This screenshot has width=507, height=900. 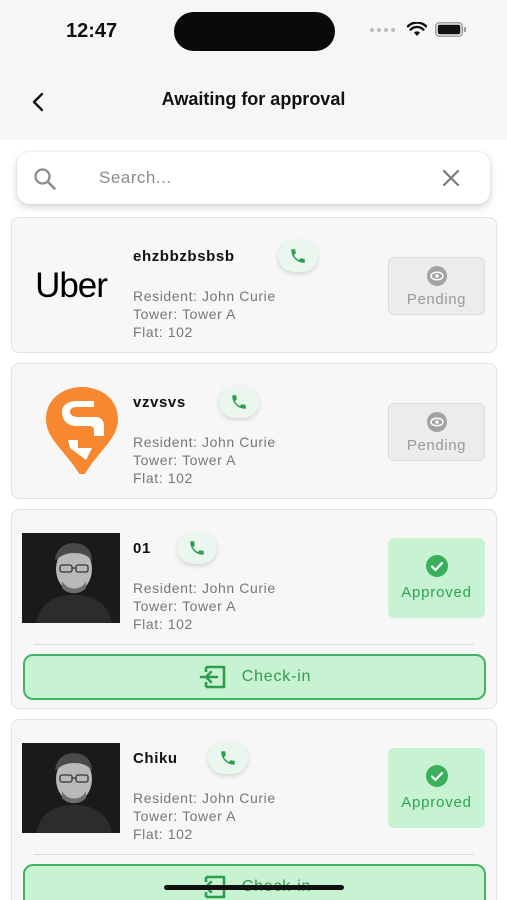 I want to click on uber-logo-text: Uber, so click(x=71, y=285).